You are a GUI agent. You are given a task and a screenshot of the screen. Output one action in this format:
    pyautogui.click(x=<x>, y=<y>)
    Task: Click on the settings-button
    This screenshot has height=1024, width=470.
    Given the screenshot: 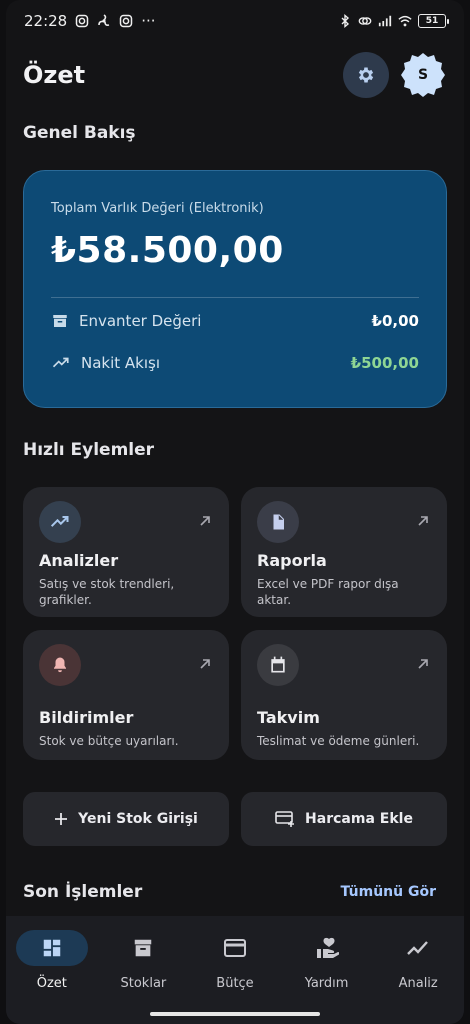 What is the action you would take?
    pyautogui.click(x=366, y=75)
    